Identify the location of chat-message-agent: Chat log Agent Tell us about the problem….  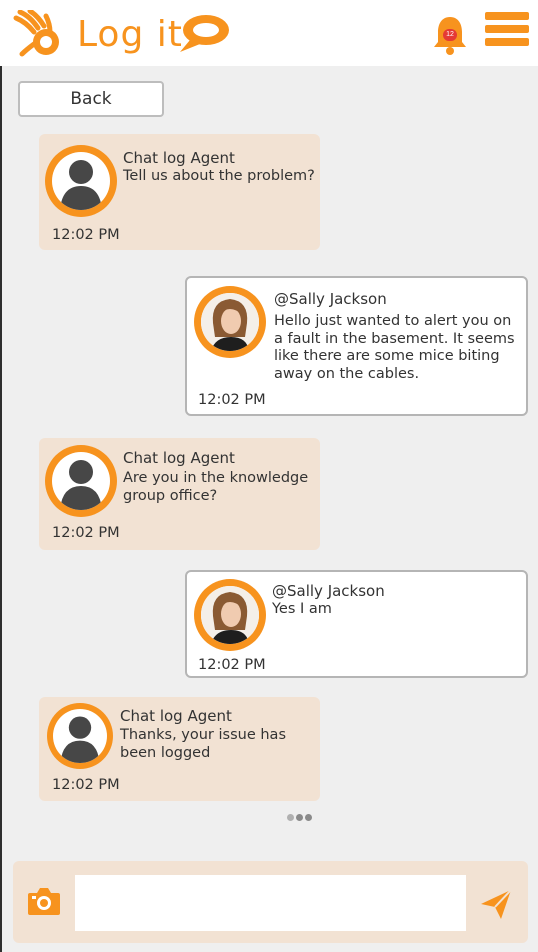
(179, 192).